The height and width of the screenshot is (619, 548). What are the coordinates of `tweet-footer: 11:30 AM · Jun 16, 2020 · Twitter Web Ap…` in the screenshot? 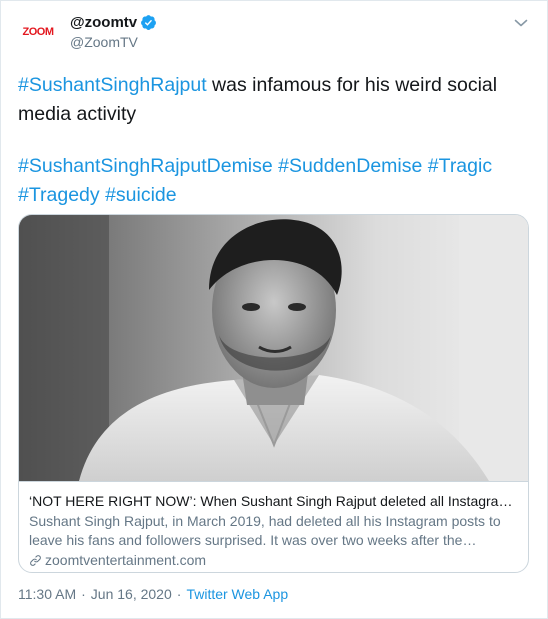 It's located at (153, 594).